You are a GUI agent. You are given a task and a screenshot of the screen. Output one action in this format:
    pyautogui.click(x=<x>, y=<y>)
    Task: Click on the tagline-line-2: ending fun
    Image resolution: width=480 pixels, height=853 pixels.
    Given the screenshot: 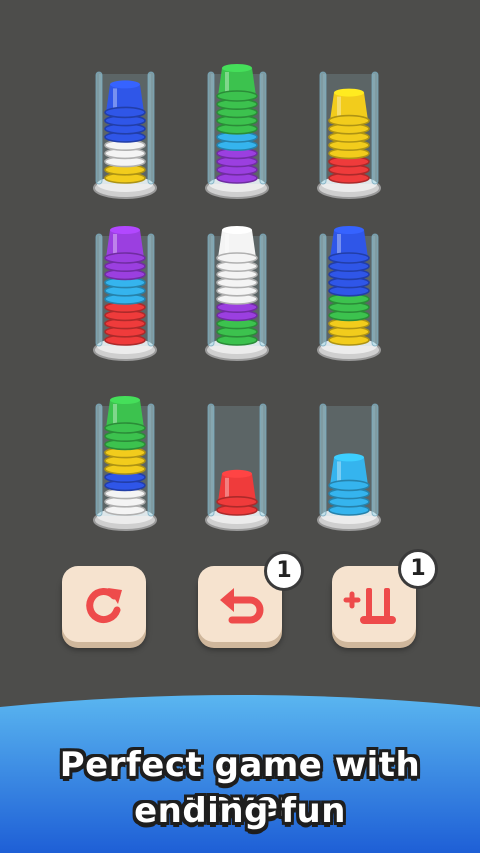 What is the action you would take?
    pyautogui.click(x=240, y=811)
    